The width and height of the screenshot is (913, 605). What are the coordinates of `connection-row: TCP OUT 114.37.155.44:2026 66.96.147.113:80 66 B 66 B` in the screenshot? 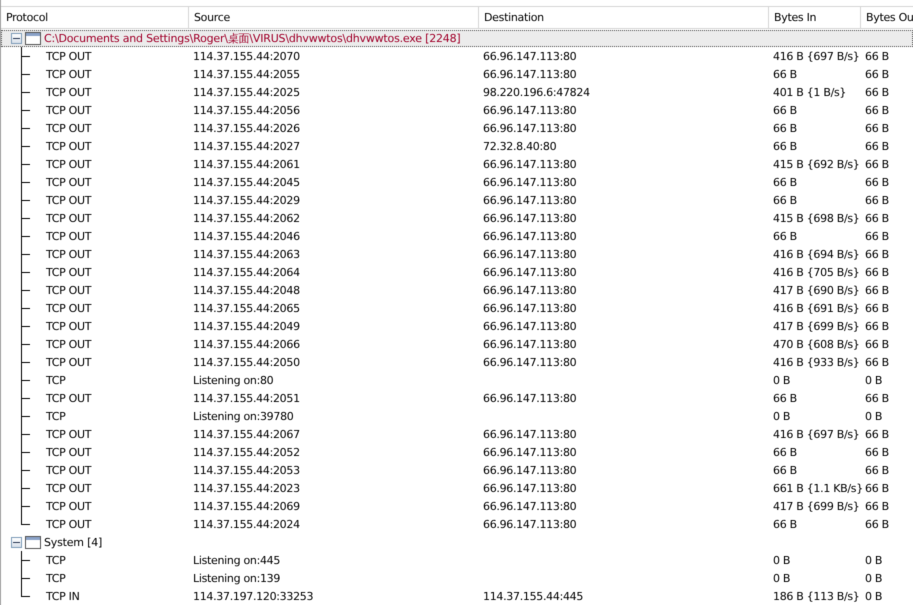 It's located at (457, 128).